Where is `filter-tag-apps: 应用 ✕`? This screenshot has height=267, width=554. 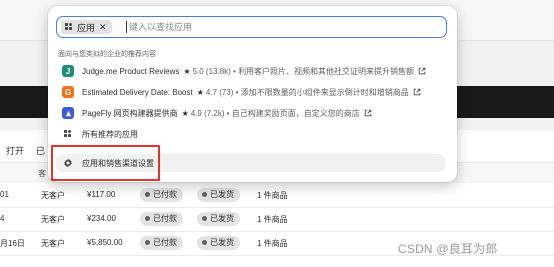
filter-tag-apps: 应用 ✕ is located at coordinates (86, 27).